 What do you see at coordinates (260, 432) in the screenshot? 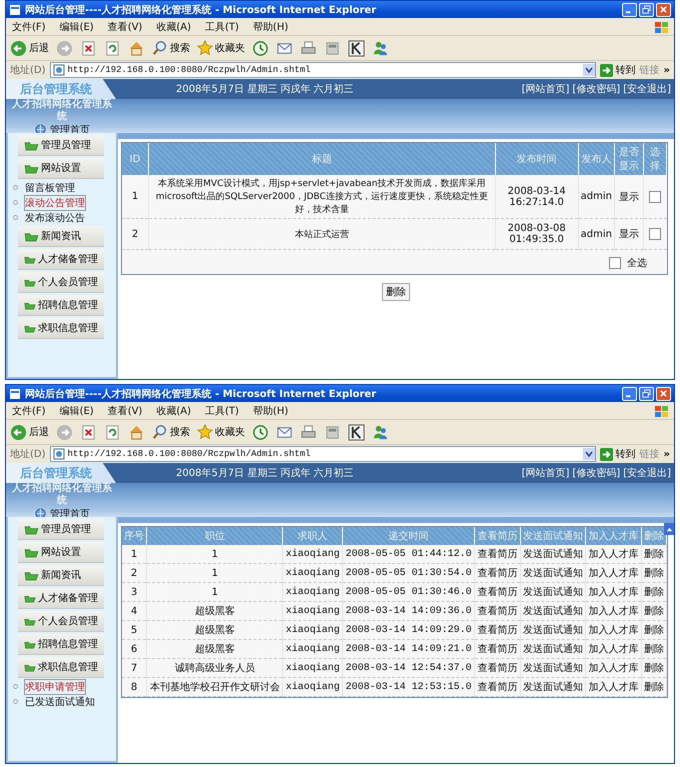
I see `history-icon` at bounding box center [260, 432].